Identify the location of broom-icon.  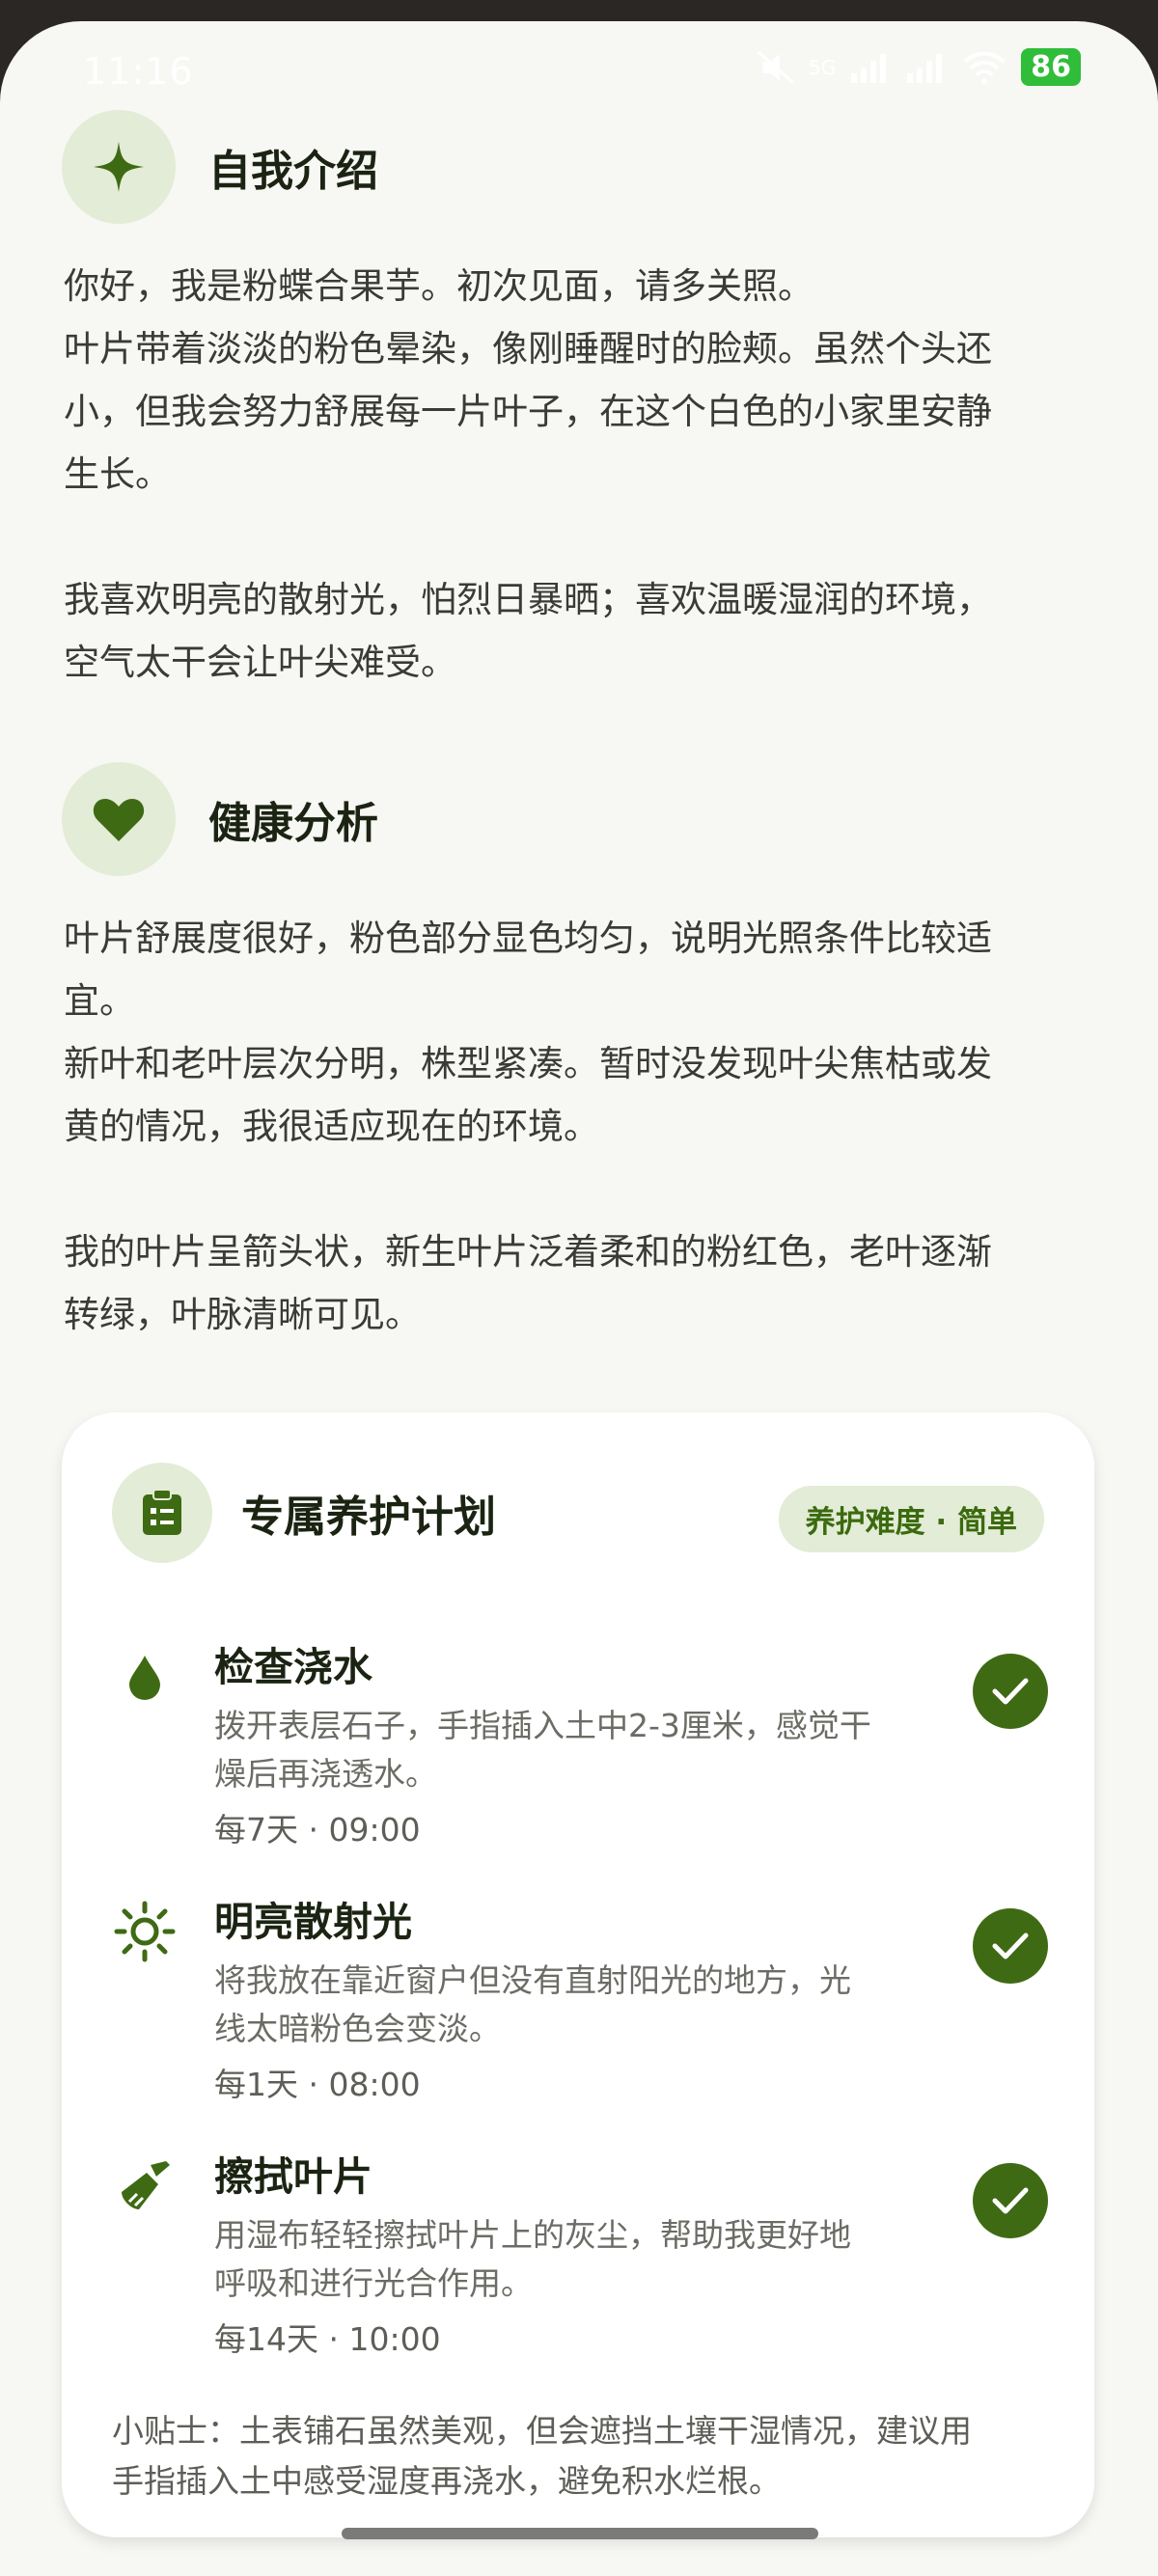
(145, 2186).